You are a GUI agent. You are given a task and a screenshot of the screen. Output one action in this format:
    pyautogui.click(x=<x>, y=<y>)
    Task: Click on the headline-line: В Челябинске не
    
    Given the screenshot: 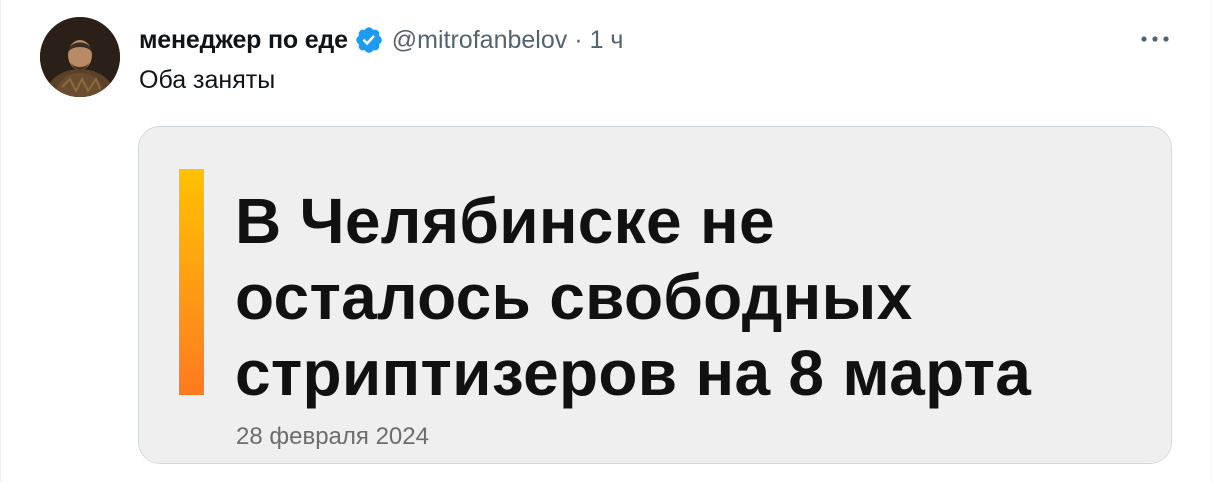 What is the action you would take?
    pyautogui.click(x=505, y=221)
    